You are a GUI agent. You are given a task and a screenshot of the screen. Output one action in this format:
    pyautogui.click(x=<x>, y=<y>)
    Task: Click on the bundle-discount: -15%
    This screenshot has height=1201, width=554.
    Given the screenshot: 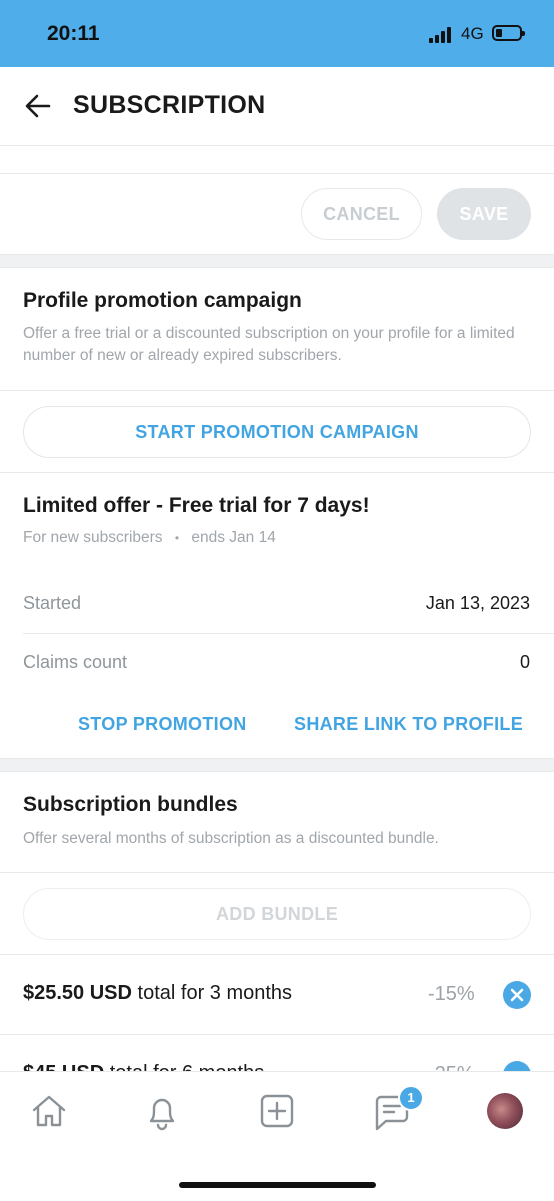 What is the action you would take?
    pyautogui.click(x=451, y=994)
    